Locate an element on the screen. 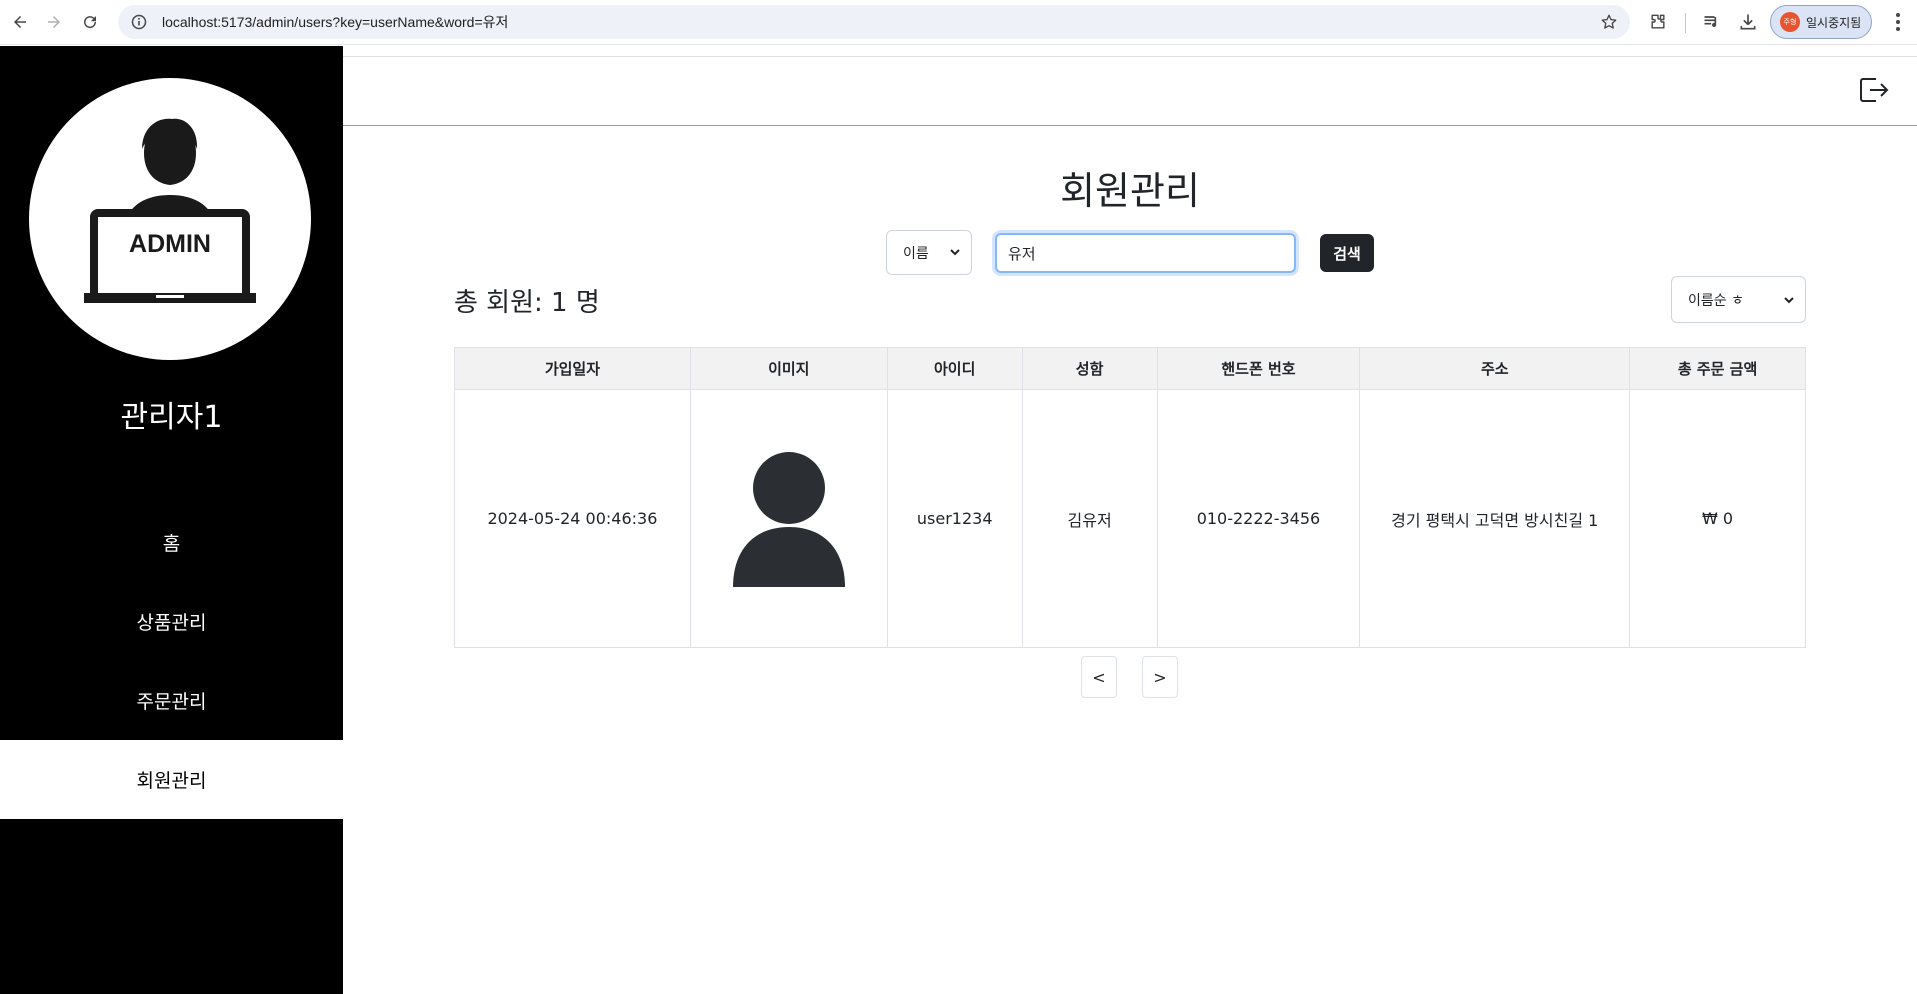  sidebar-item-label: 상품관리 is located at coordinates (171, 623).